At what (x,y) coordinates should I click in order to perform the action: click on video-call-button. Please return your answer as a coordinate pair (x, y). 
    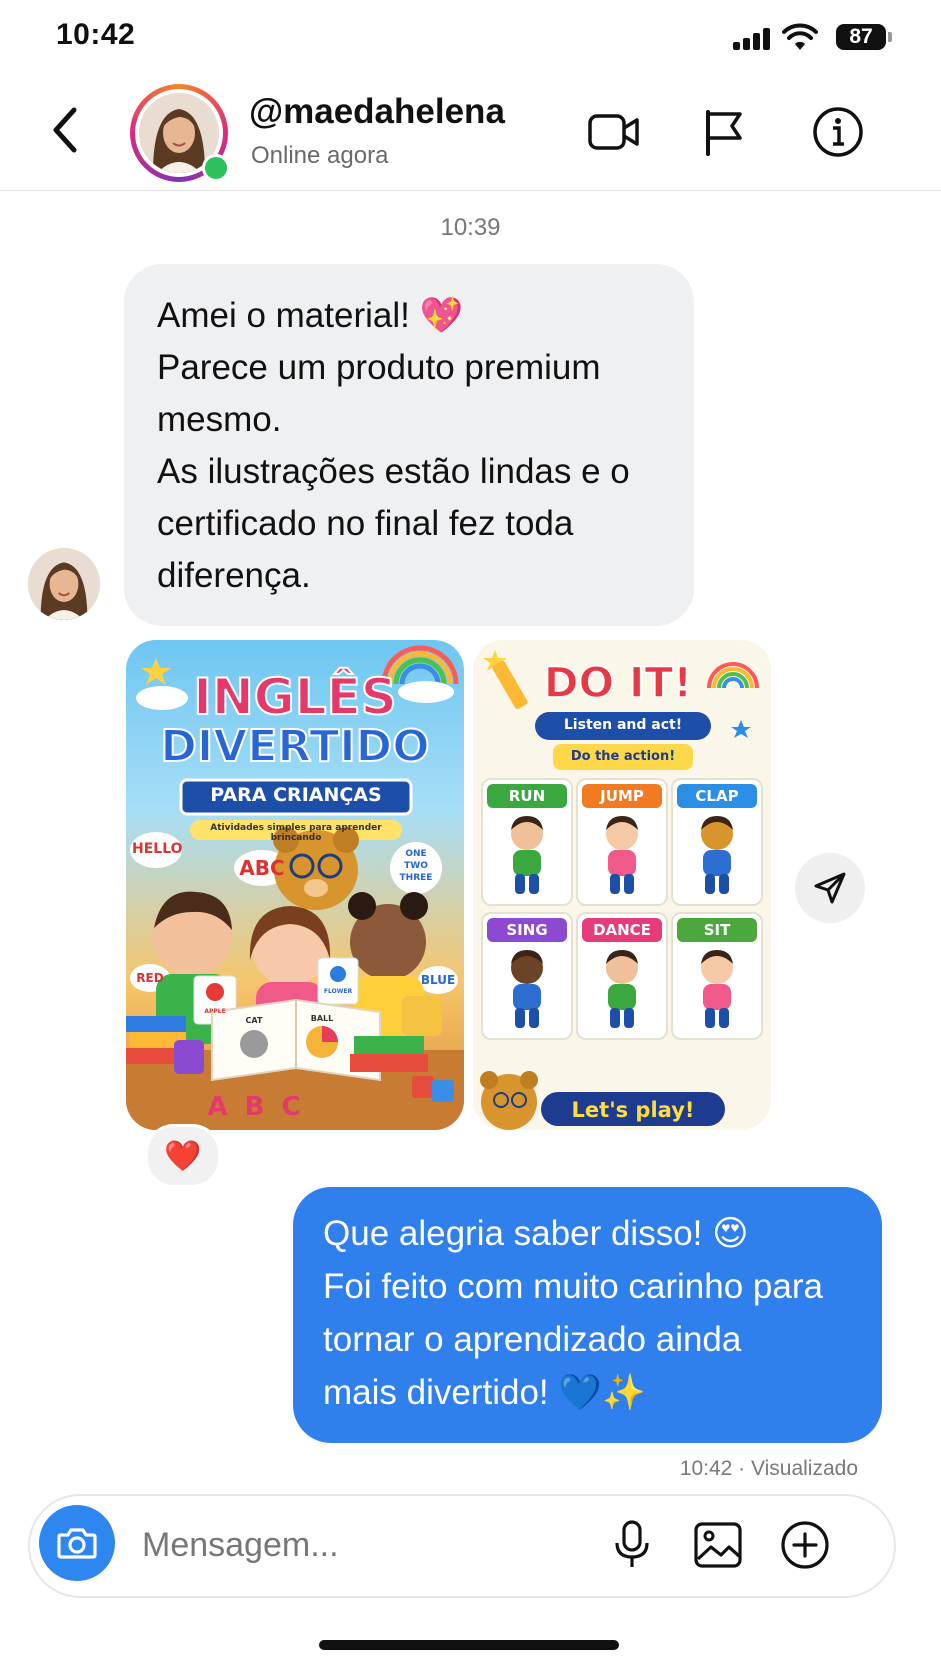
    Looking at the image, I should click on (614, 132).